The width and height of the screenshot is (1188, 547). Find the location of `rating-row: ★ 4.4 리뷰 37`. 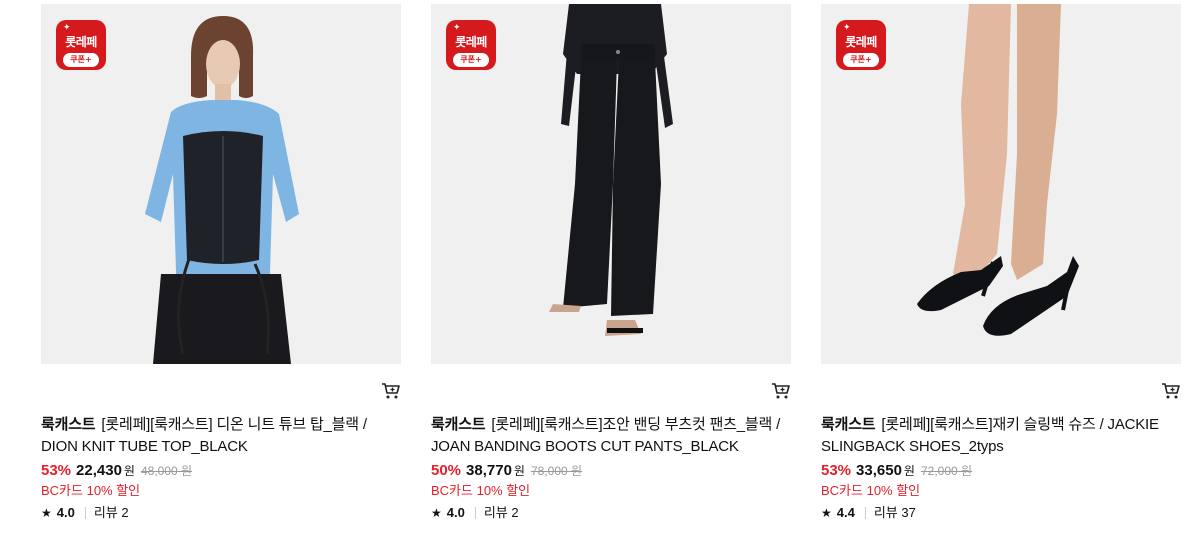

rating-row: ★ 4.4 리뷰 37 is located at coordinates (1001, 513).